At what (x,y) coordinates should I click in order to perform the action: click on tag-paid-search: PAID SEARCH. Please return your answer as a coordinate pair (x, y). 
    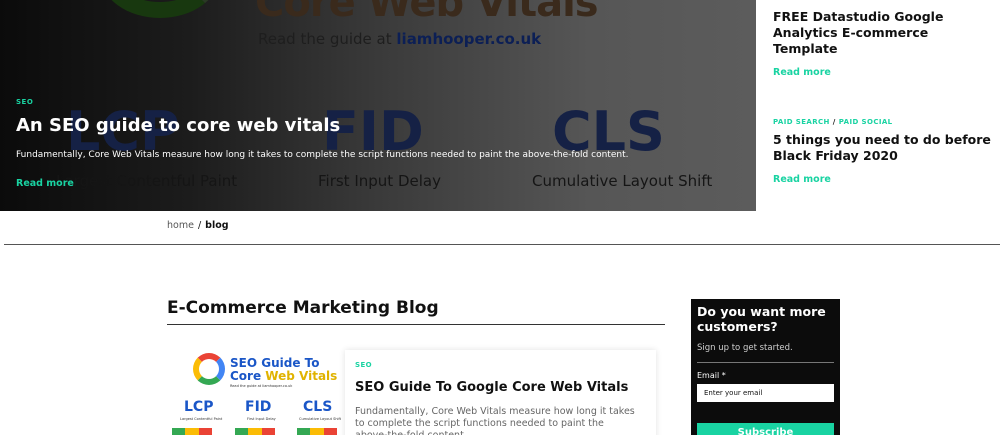
    Looking at the image, I should click on (801, 122).